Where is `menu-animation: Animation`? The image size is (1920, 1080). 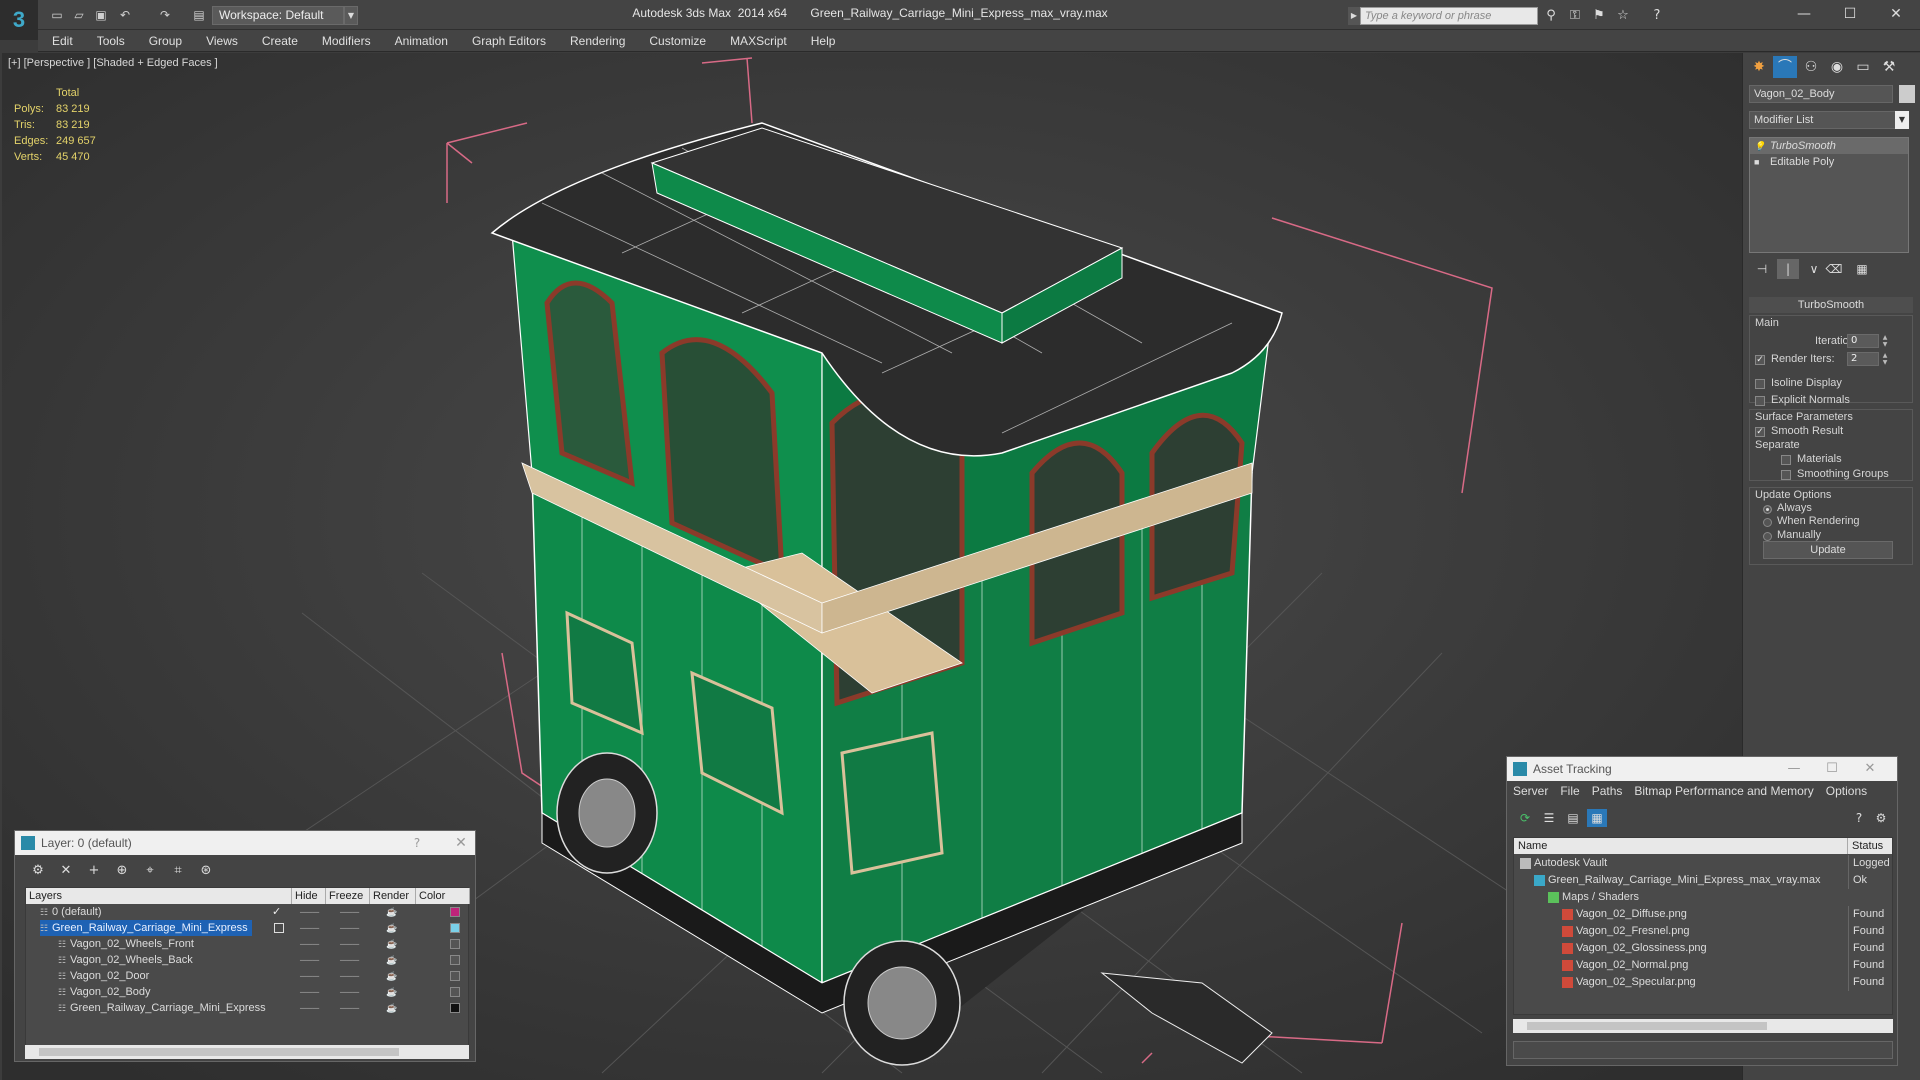 menu-animation: Animation is located at coordinates (421, 41).